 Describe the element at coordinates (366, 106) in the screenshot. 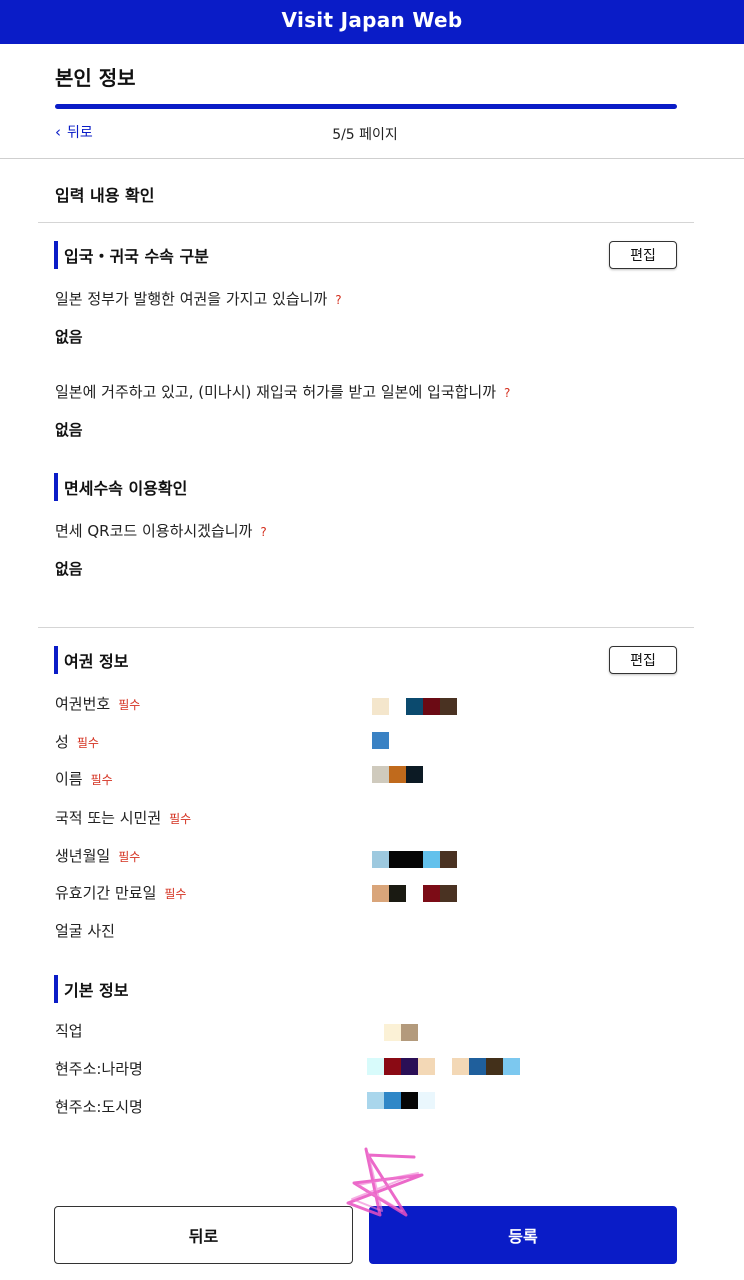

I see `progress-bar` at that location.